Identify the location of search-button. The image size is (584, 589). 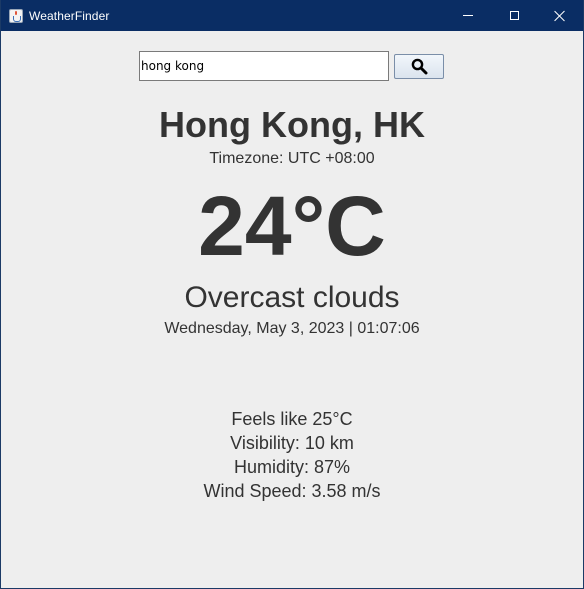
(419, 66).